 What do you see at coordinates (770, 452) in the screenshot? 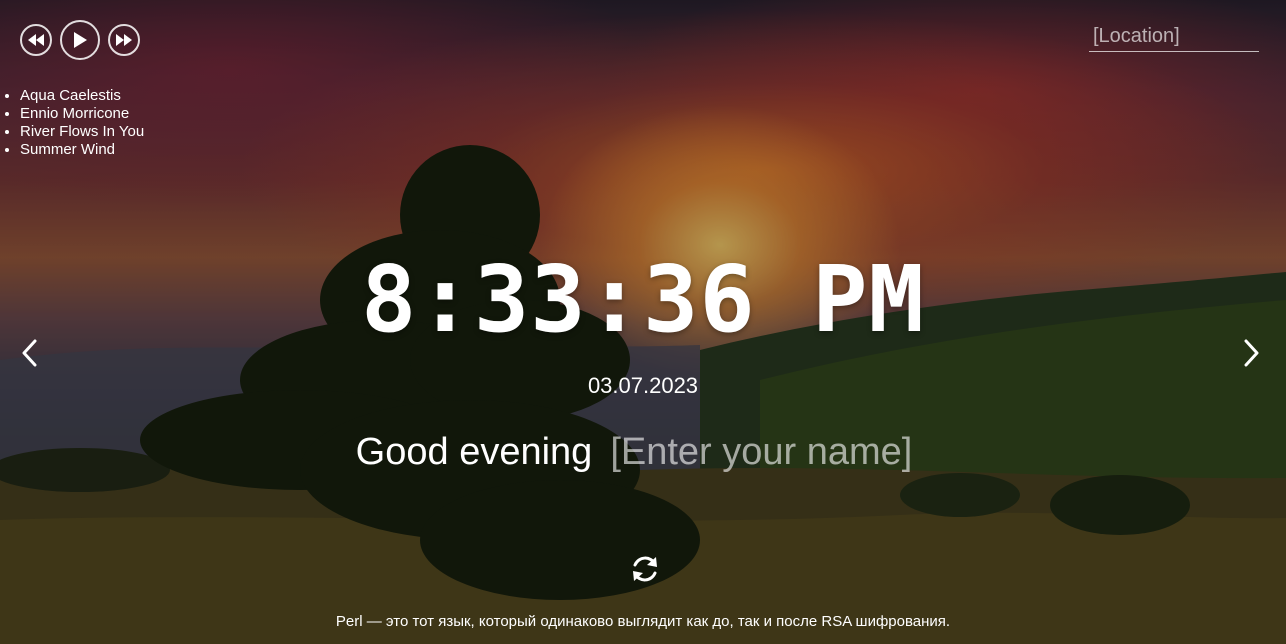
I see `name-input` at bounding box center [770, 452].